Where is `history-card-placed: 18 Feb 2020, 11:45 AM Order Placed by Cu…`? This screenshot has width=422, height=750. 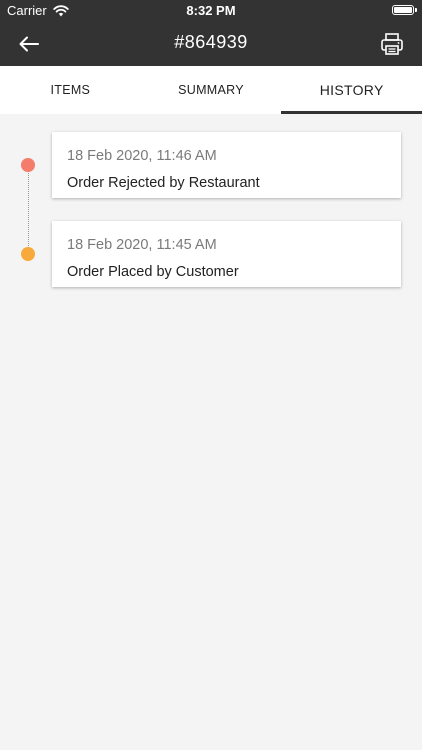
history-card-placed: 18 Feb 2020, 11:45 AM Order Placed by Cu… is located at coordinates (226, 254).